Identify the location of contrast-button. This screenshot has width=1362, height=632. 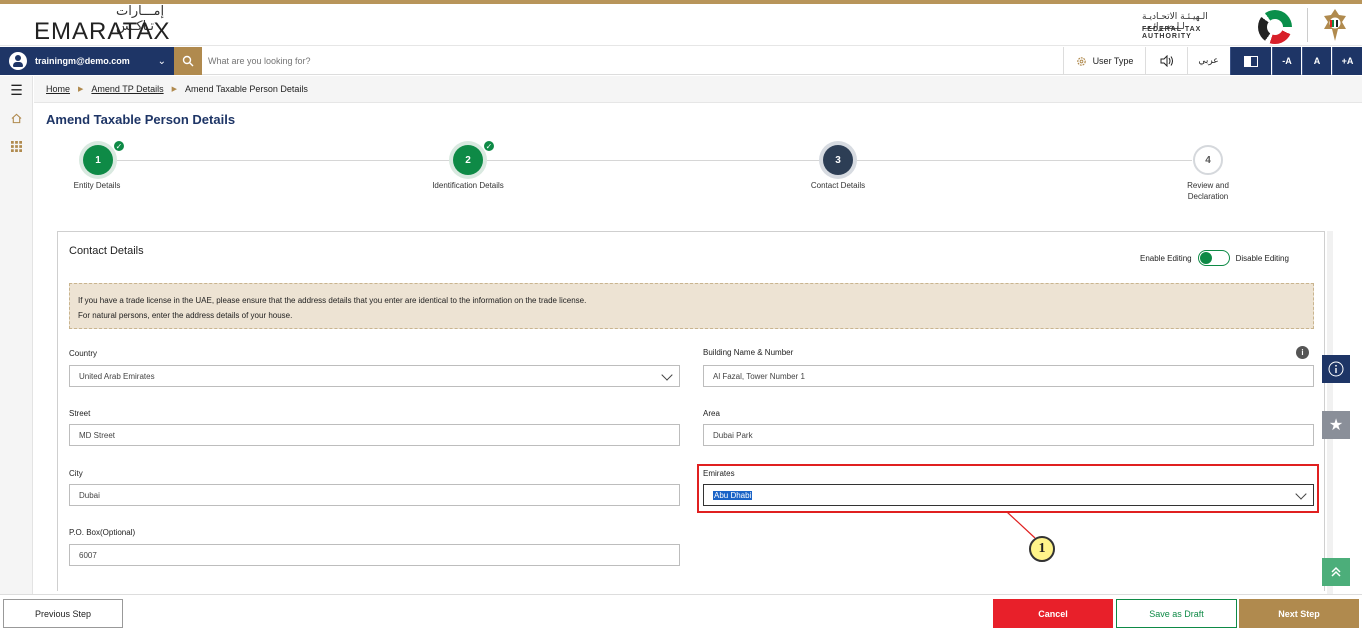
(1250, 61).